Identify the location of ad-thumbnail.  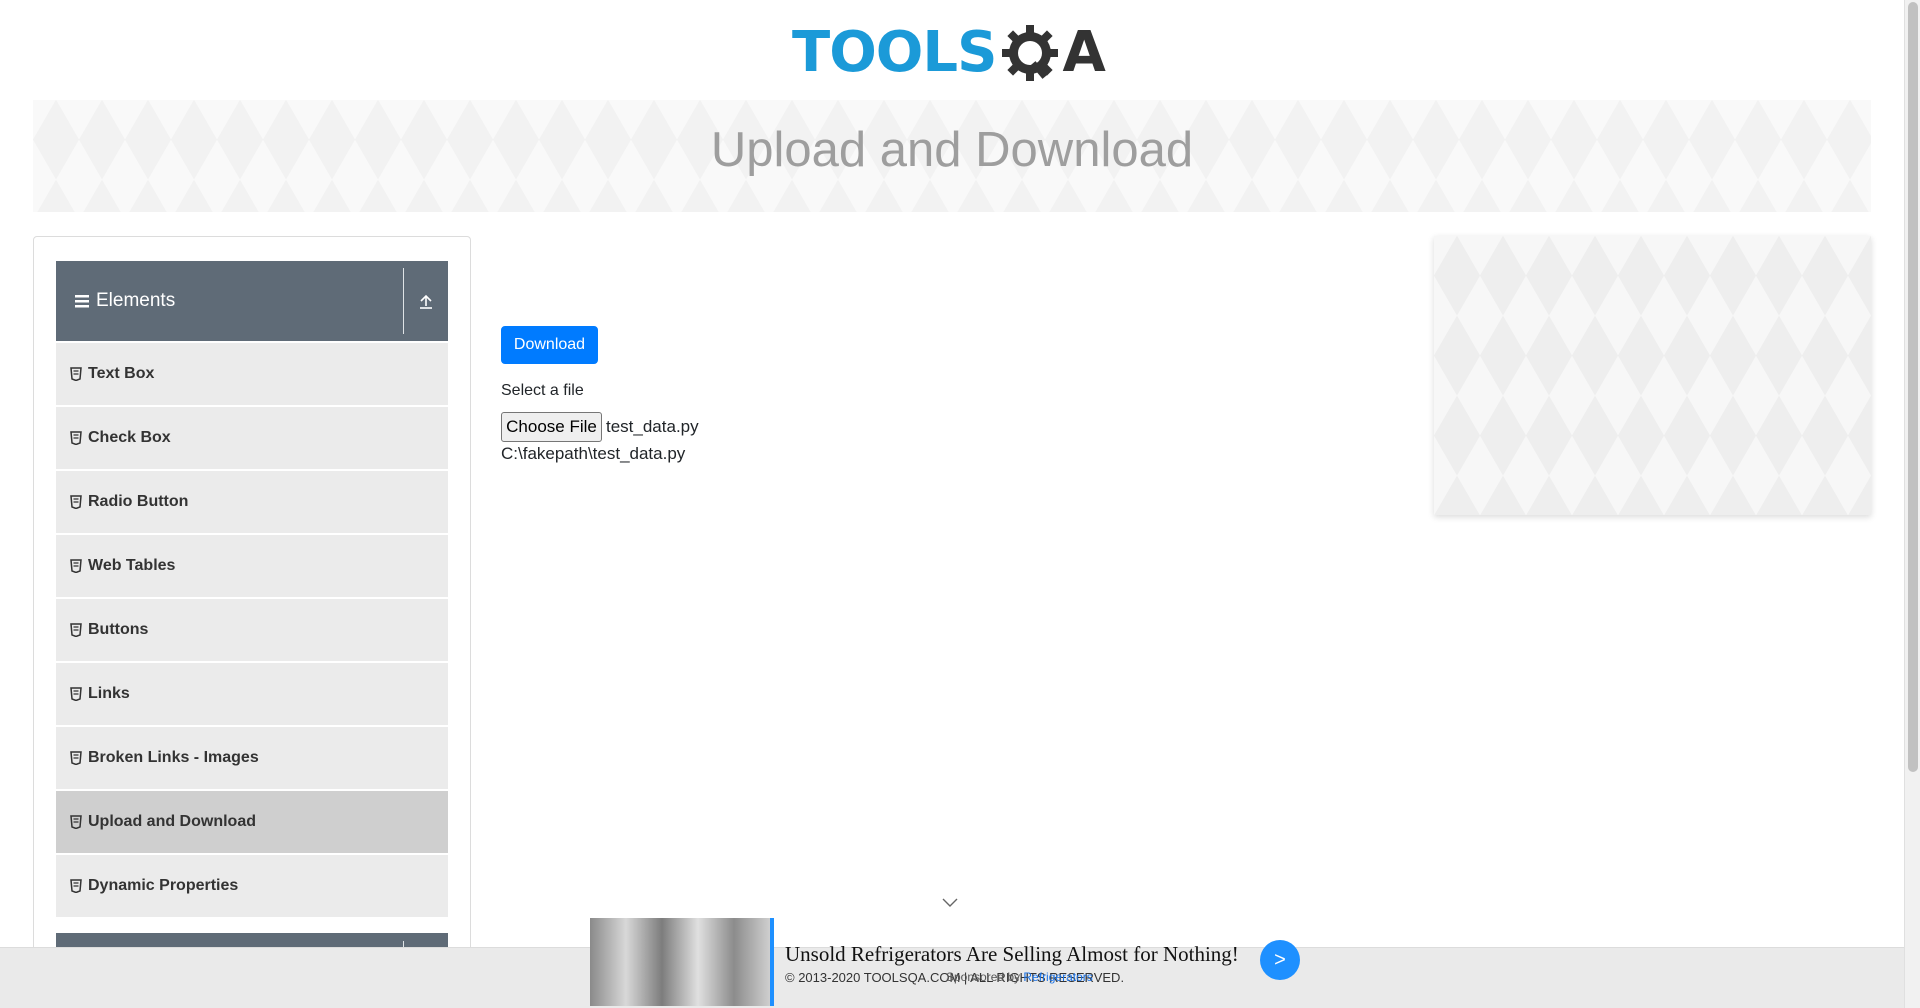
(682, 962).